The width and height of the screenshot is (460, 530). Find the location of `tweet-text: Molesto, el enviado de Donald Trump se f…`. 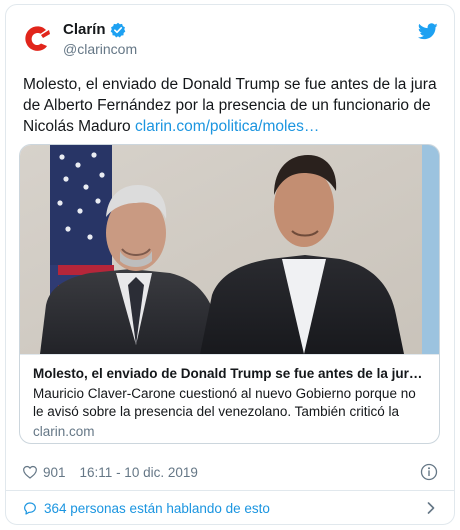

tweet-text: Molesto, el enviado de Donald Trump se f… is located at coordinates (233, 105).